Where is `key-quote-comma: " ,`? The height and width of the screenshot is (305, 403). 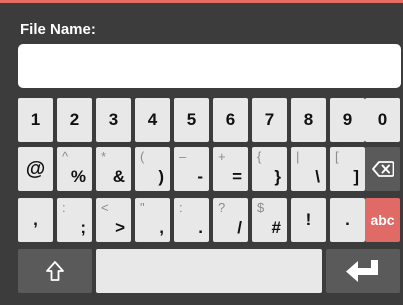
key-quote-comma: " , is located at coordinates (152, 220).